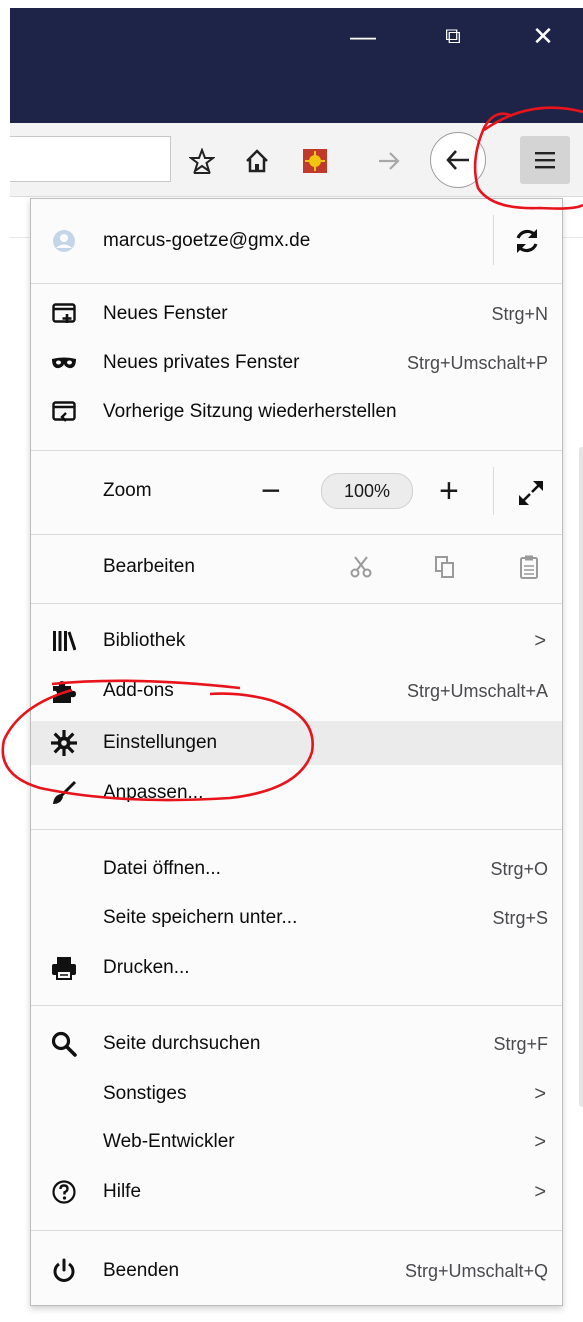  I want to click on paintbrush-icon, so click(64, 793).